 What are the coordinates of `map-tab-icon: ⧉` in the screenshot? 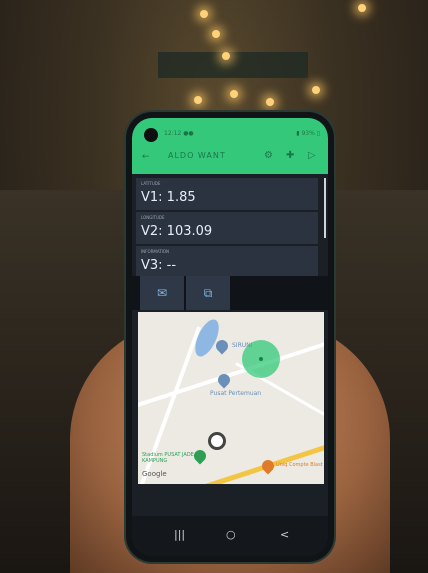 It's located at (208, 293).